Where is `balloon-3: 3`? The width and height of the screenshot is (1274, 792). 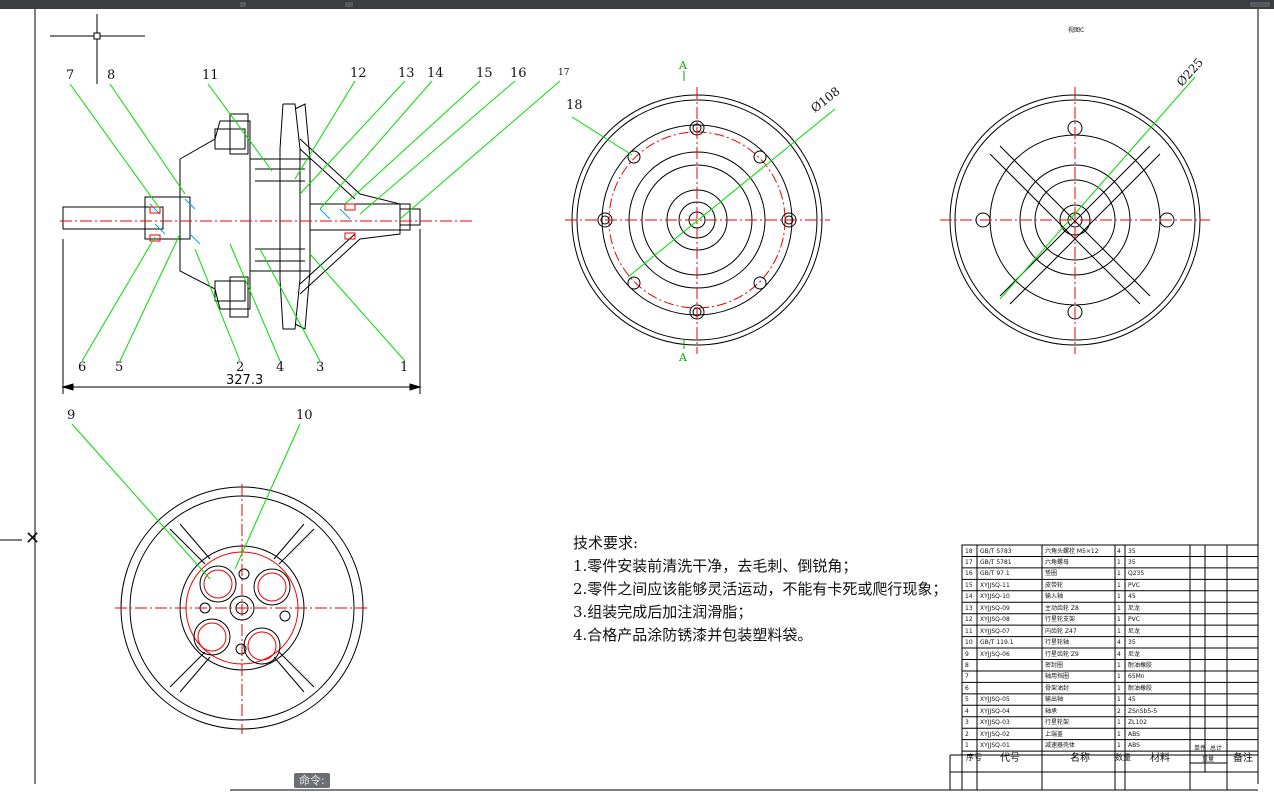
balloon-3: 3 is located at coordinates (320, 367).